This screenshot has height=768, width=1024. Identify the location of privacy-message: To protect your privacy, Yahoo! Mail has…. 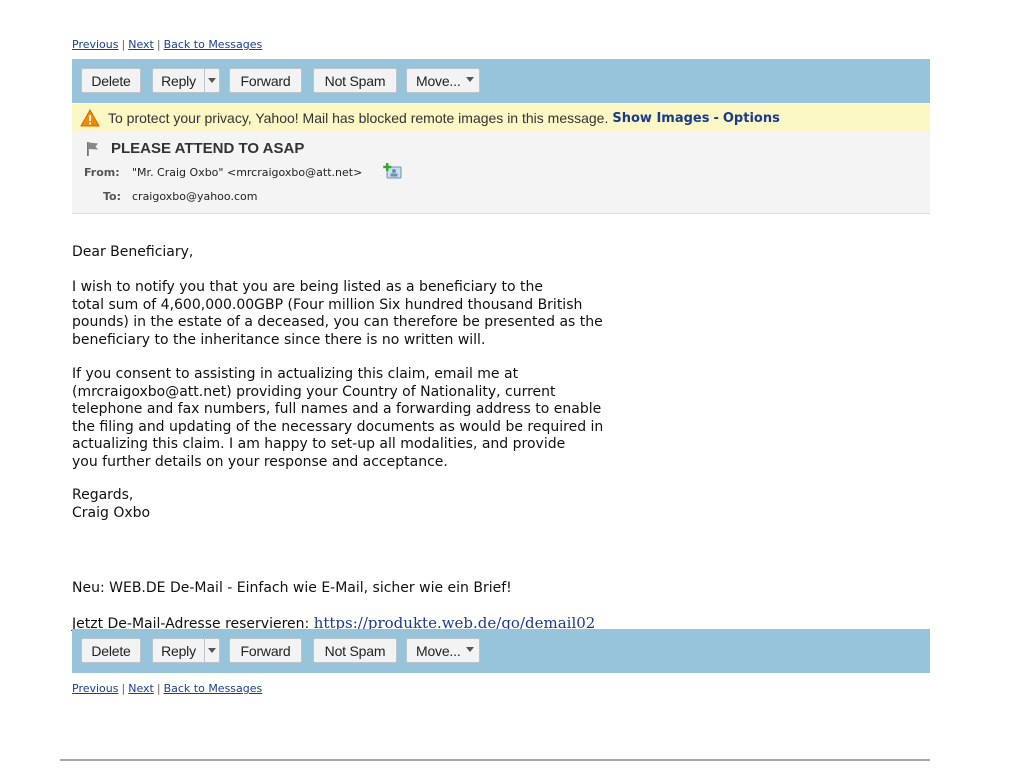
(358, 118).